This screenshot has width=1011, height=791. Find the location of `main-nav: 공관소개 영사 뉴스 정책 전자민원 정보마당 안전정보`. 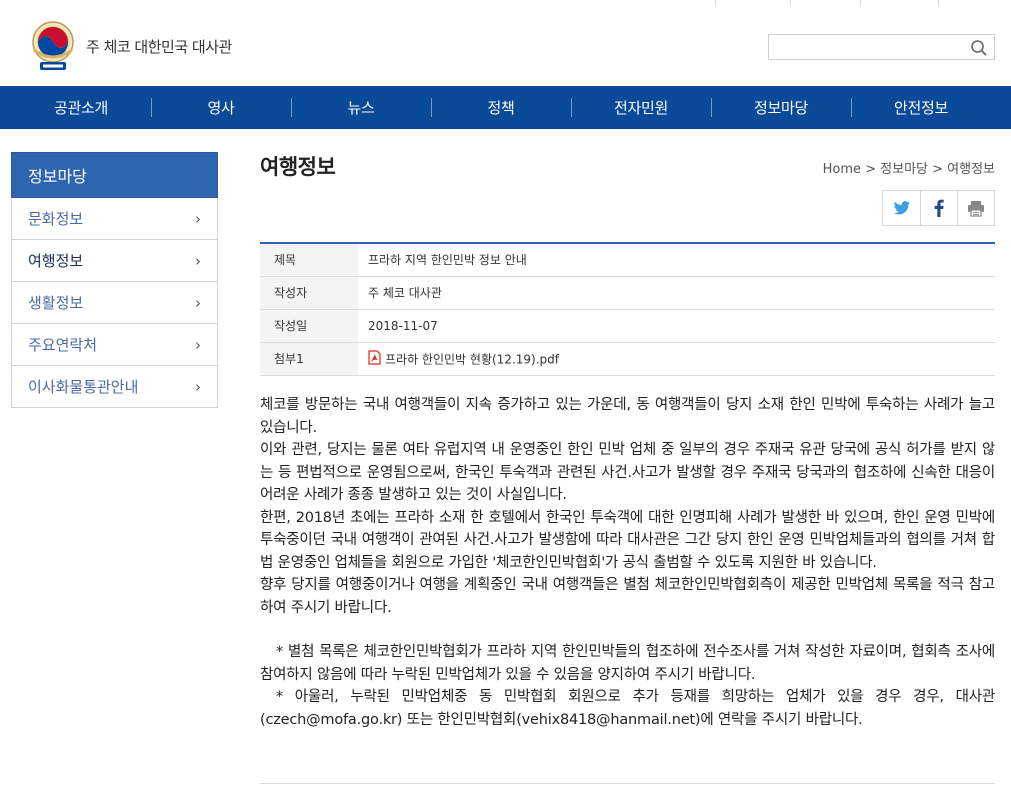

main-nav: 공관소개 영사 뉴스 정책 전자민원 정보마당 안전정보 is located at coordinates (505, 107).